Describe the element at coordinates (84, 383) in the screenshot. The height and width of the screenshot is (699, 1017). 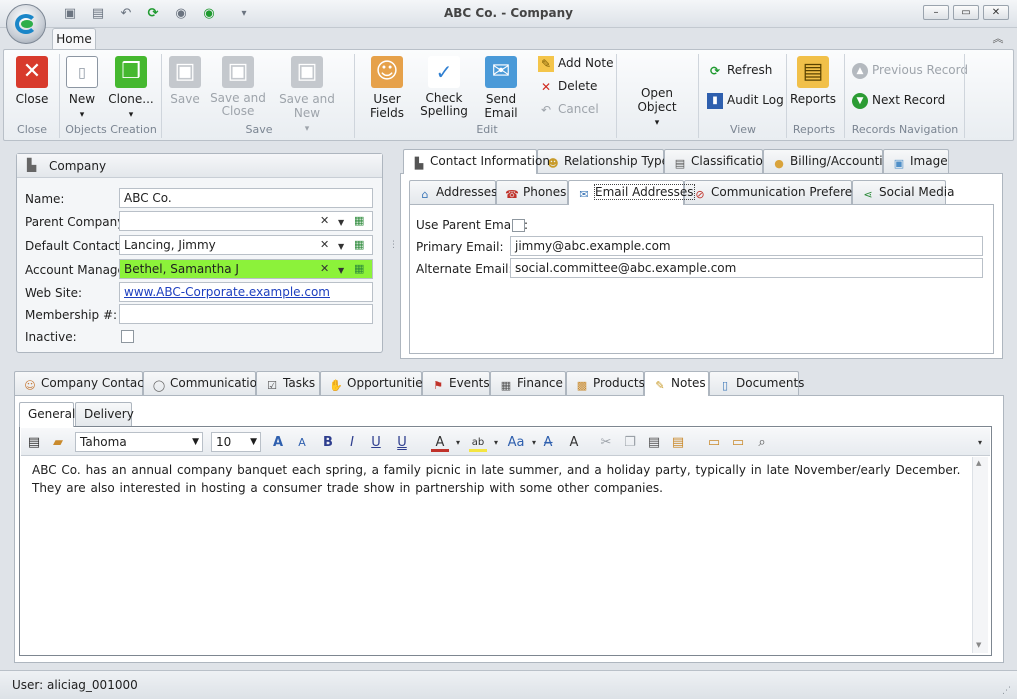
I see `tab-company-contacts: ☺ Company Contacts` at that location.